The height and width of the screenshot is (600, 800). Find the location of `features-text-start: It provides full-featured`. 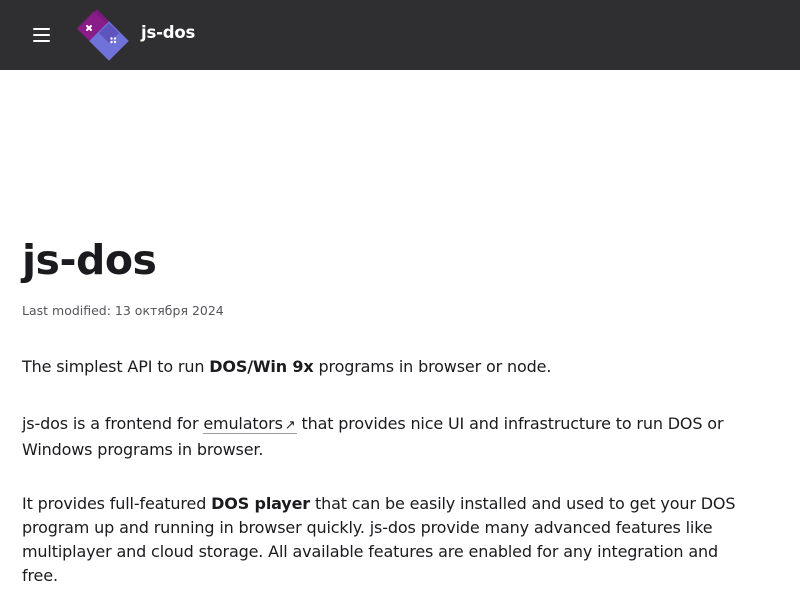

features-text-start: It provides full-featured is located at coordinates (117, 503).